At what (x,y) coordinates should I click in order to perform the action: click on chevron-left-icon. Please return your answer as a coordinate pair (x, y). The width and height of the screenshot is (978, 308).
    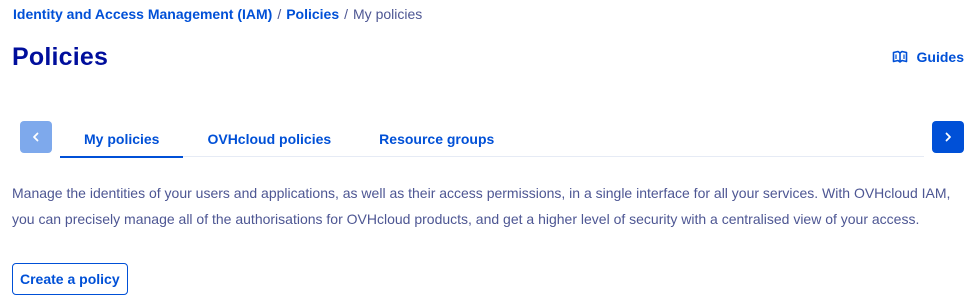
    Looking at the image, I should click on (36, 137).